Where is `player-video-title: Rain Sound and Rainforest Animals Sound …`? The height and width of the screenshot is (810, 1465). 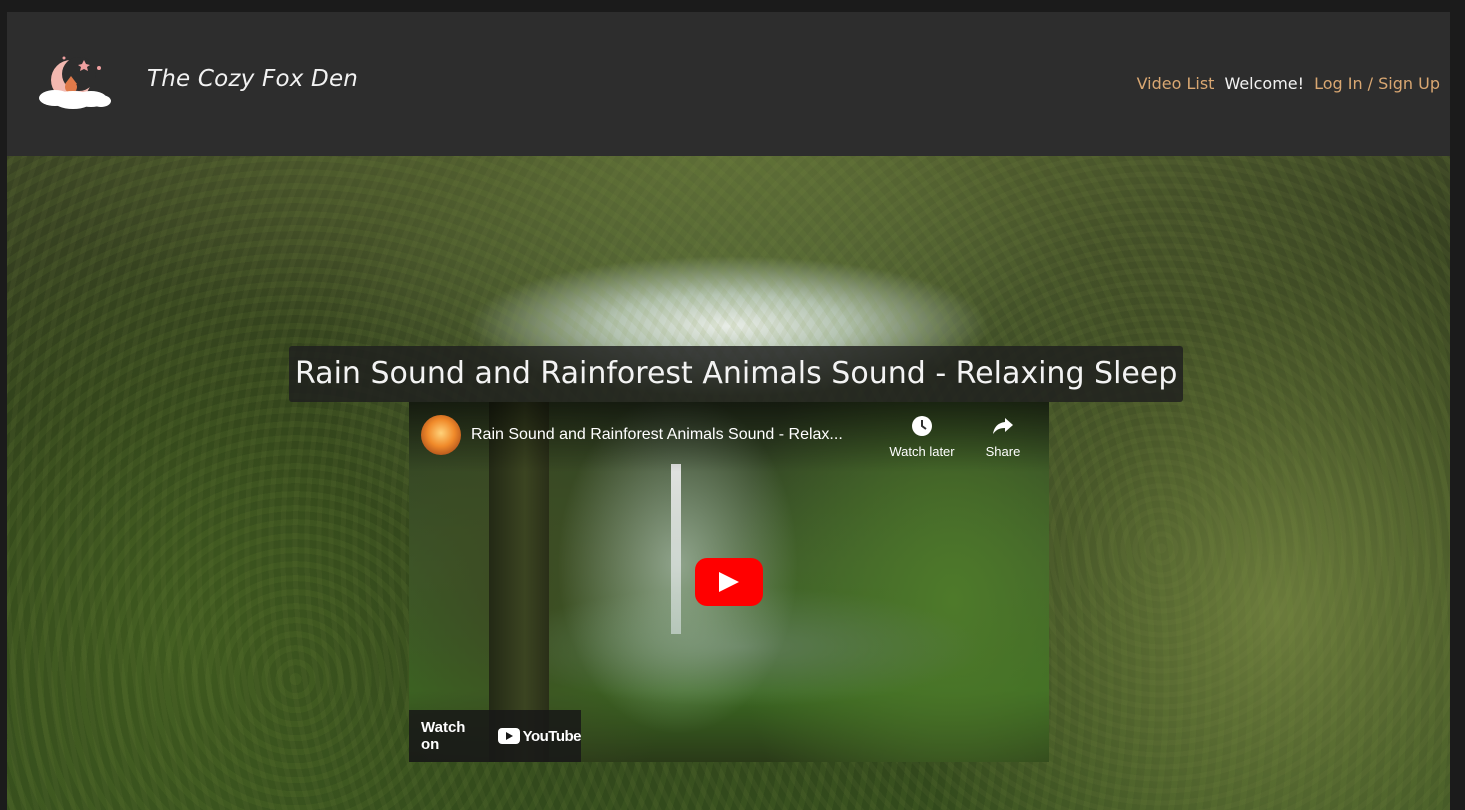
player-video-title: Rain Sound and Rainforest Animals Sound … is located at coordinates (657, 435).